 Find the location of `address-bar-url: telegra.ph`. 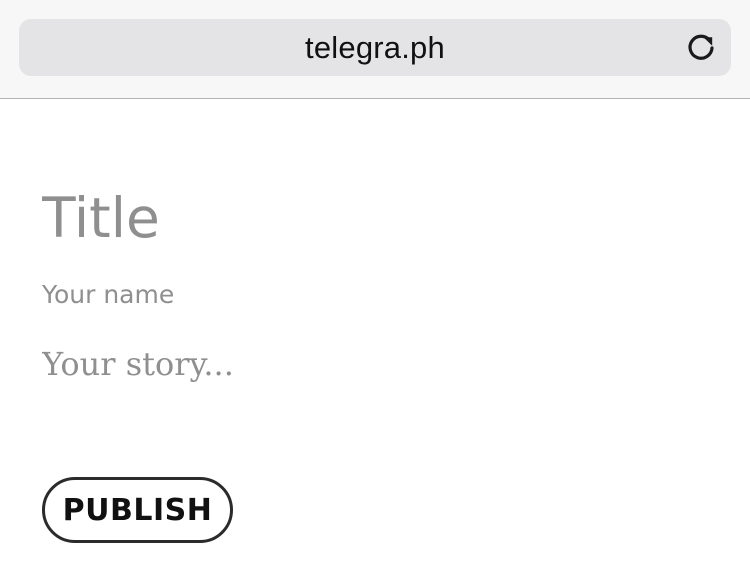

address-bar-url: telegra.ph is located at coordinates (375, 47).